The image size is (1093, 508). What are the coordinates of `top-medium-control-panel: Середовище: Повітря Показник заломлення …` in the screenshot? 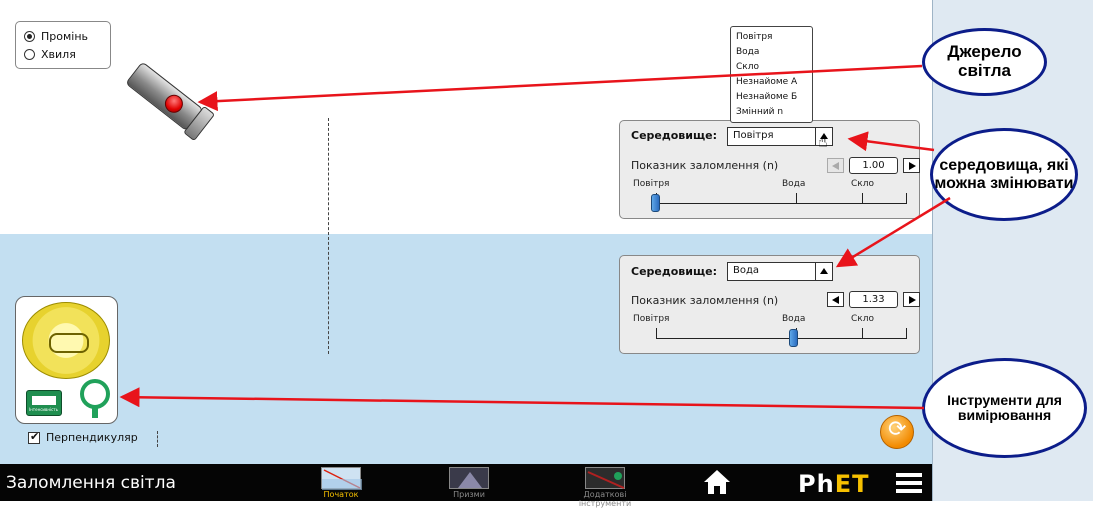 It's located at (769, 169).